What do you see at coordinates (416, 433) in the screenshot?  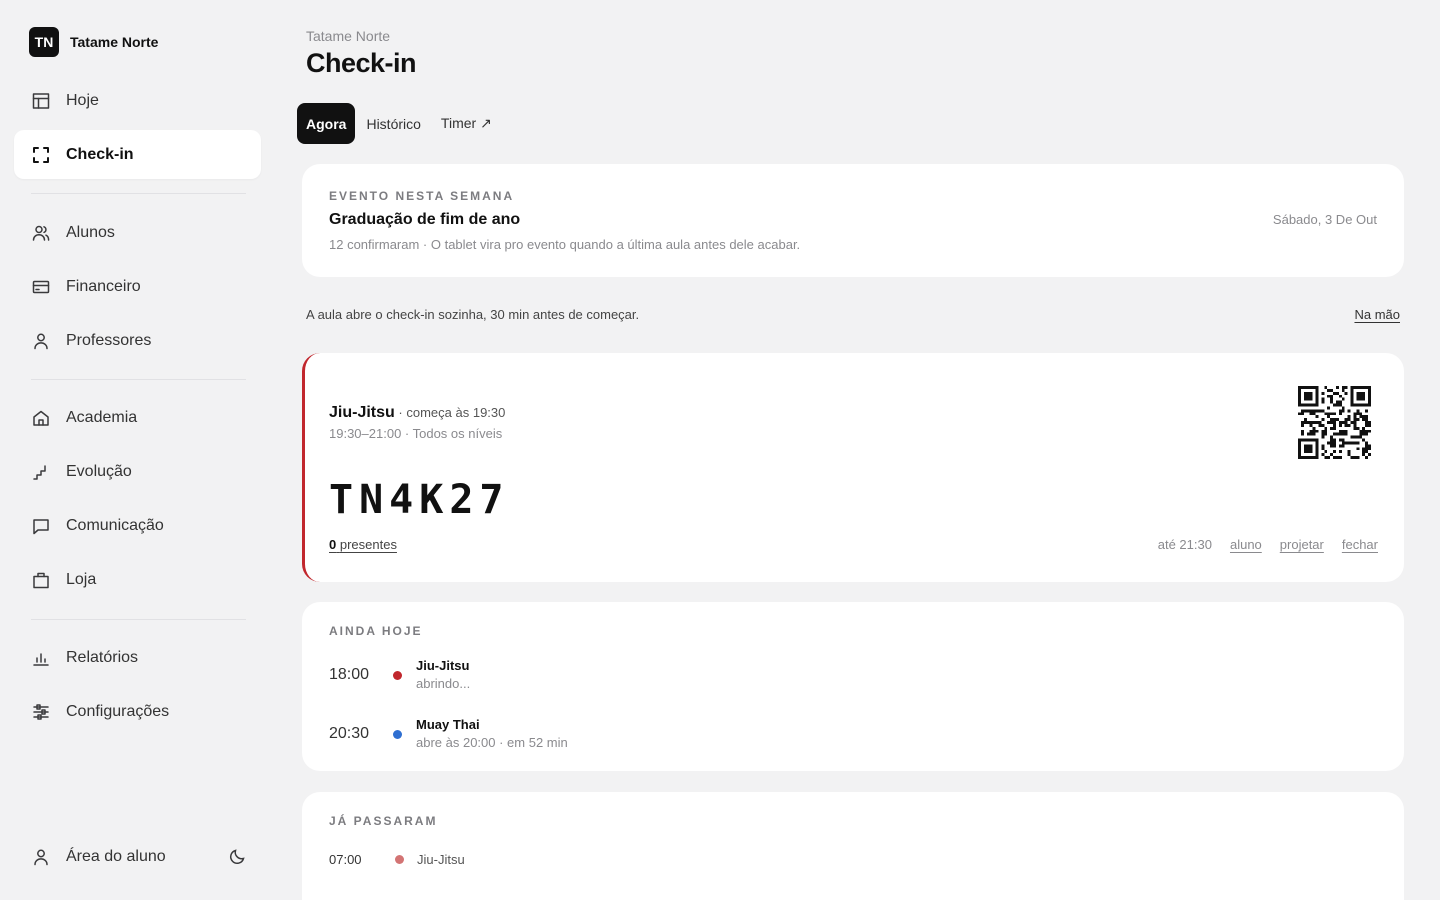 I see `class-meta: 19:30–21:00 · Todos os níveis` at bounding box center [416, 433].